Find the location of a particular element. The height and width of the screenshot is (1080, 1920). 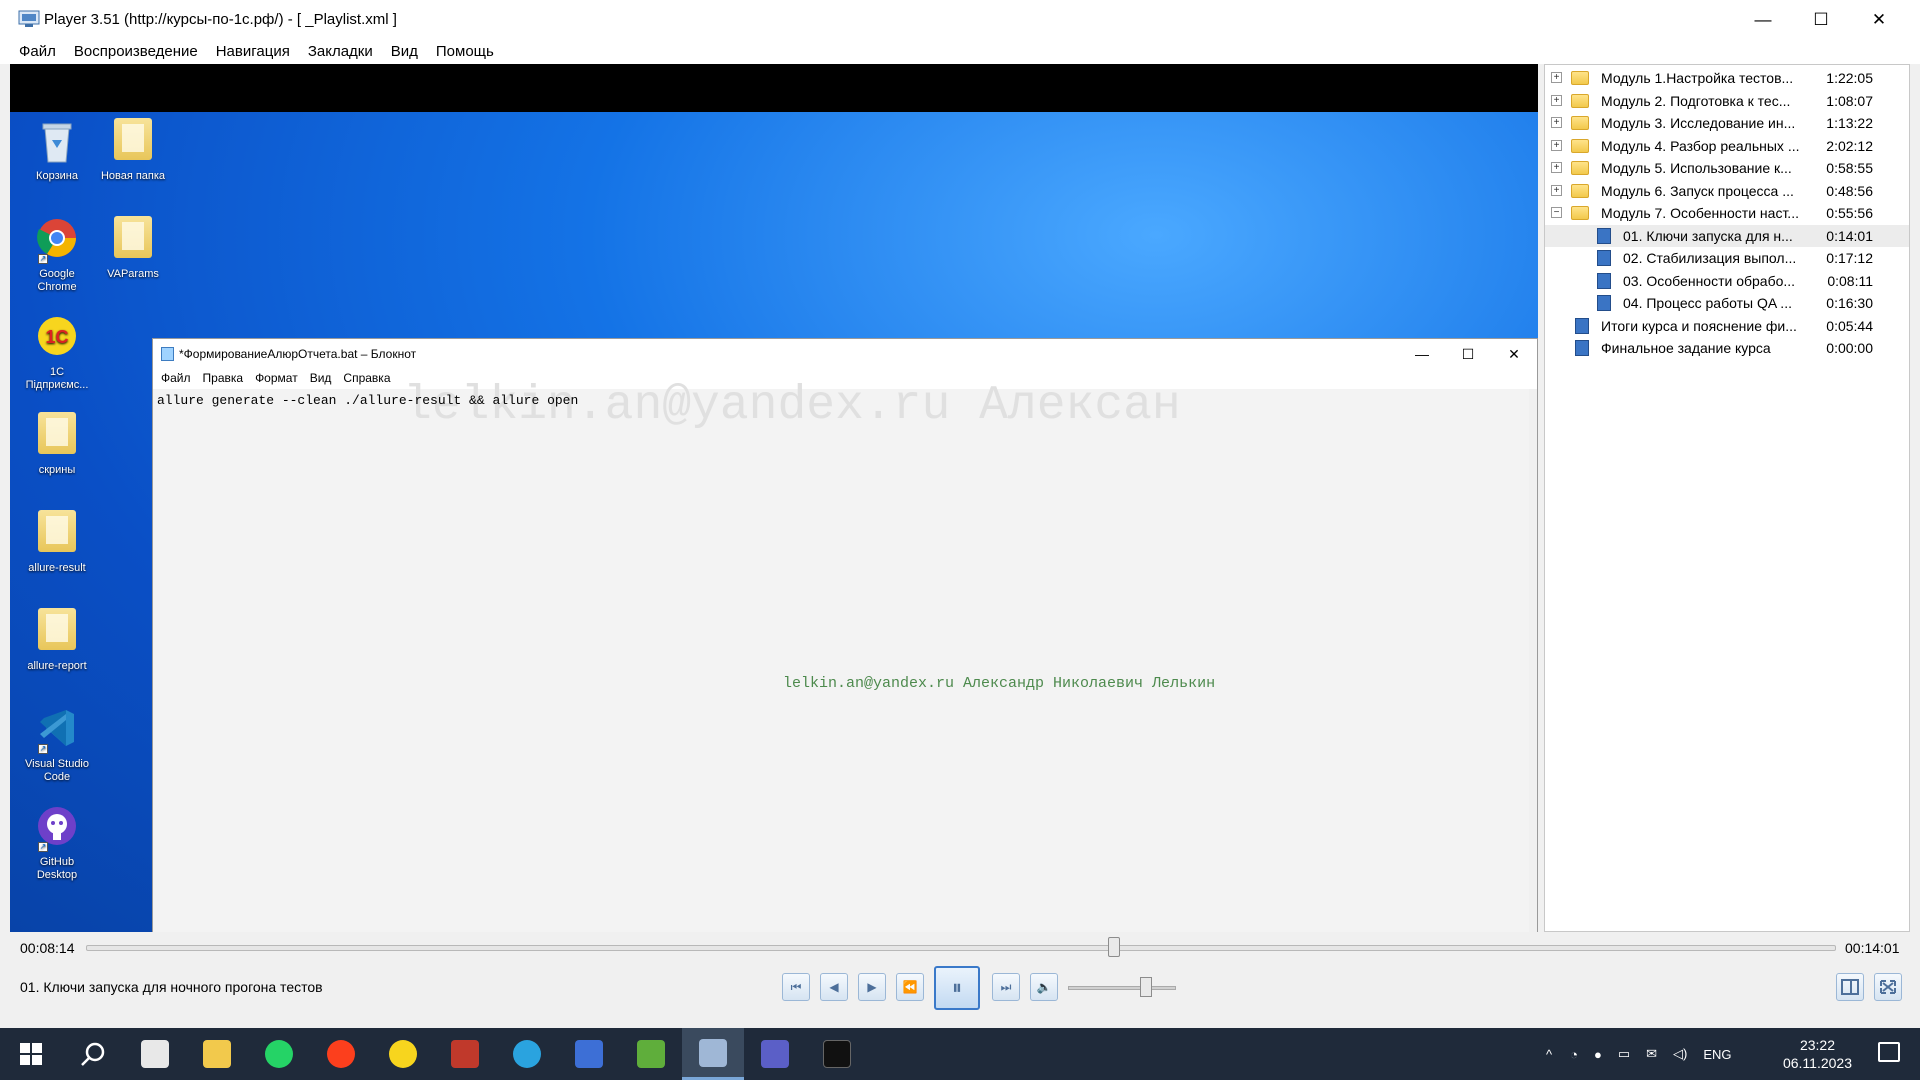

chart-icon is located at coordinates (651, 1054).